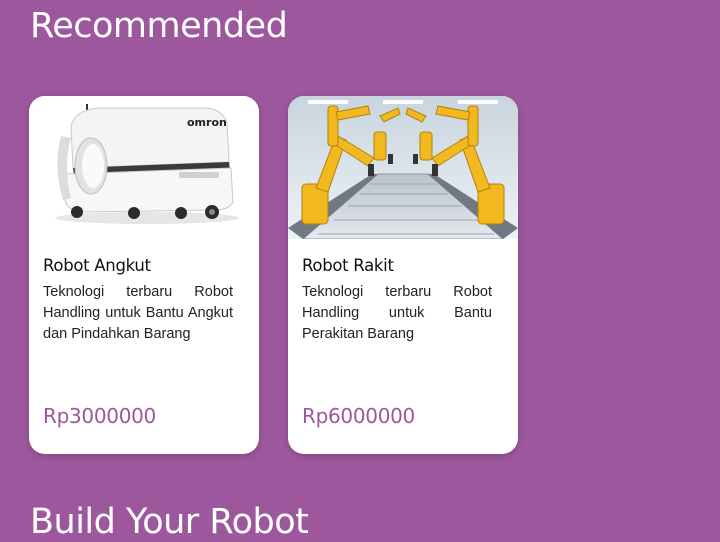  What do you see at coordinates (159, 26) in the screenshot?
I see `recommended-heading: Recommended` at bounding box center [159, 26].